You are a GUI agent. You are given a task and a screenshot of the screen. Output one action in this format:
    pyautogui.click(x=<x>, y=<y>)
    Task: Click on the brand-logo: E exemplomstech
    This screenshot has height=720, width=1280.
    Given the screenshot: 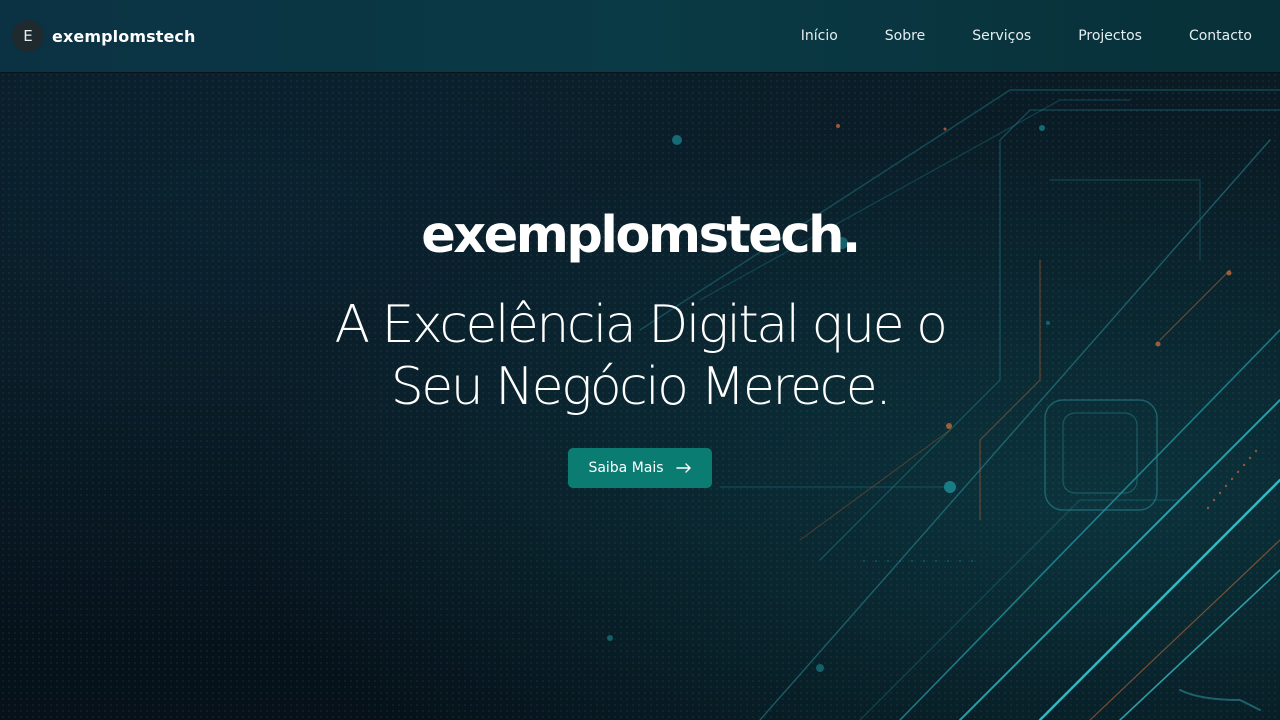 What is the action you would take?
    pyautogui.click(x=104, y=36)
    